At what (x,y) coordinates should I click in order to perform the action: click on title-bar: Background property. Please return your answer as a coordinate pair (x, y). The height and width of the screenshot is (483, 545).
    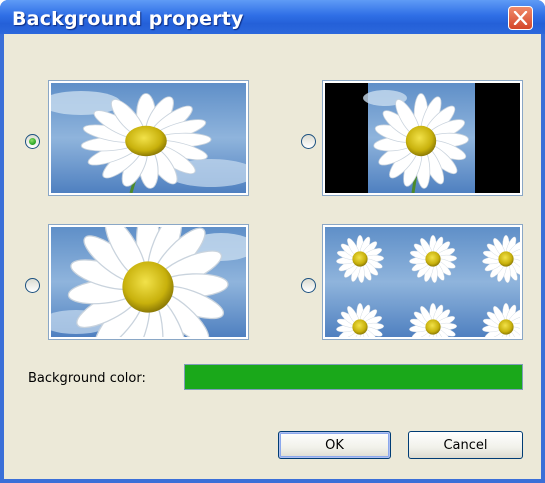
    Looking at the image, I should click on (272, 17).